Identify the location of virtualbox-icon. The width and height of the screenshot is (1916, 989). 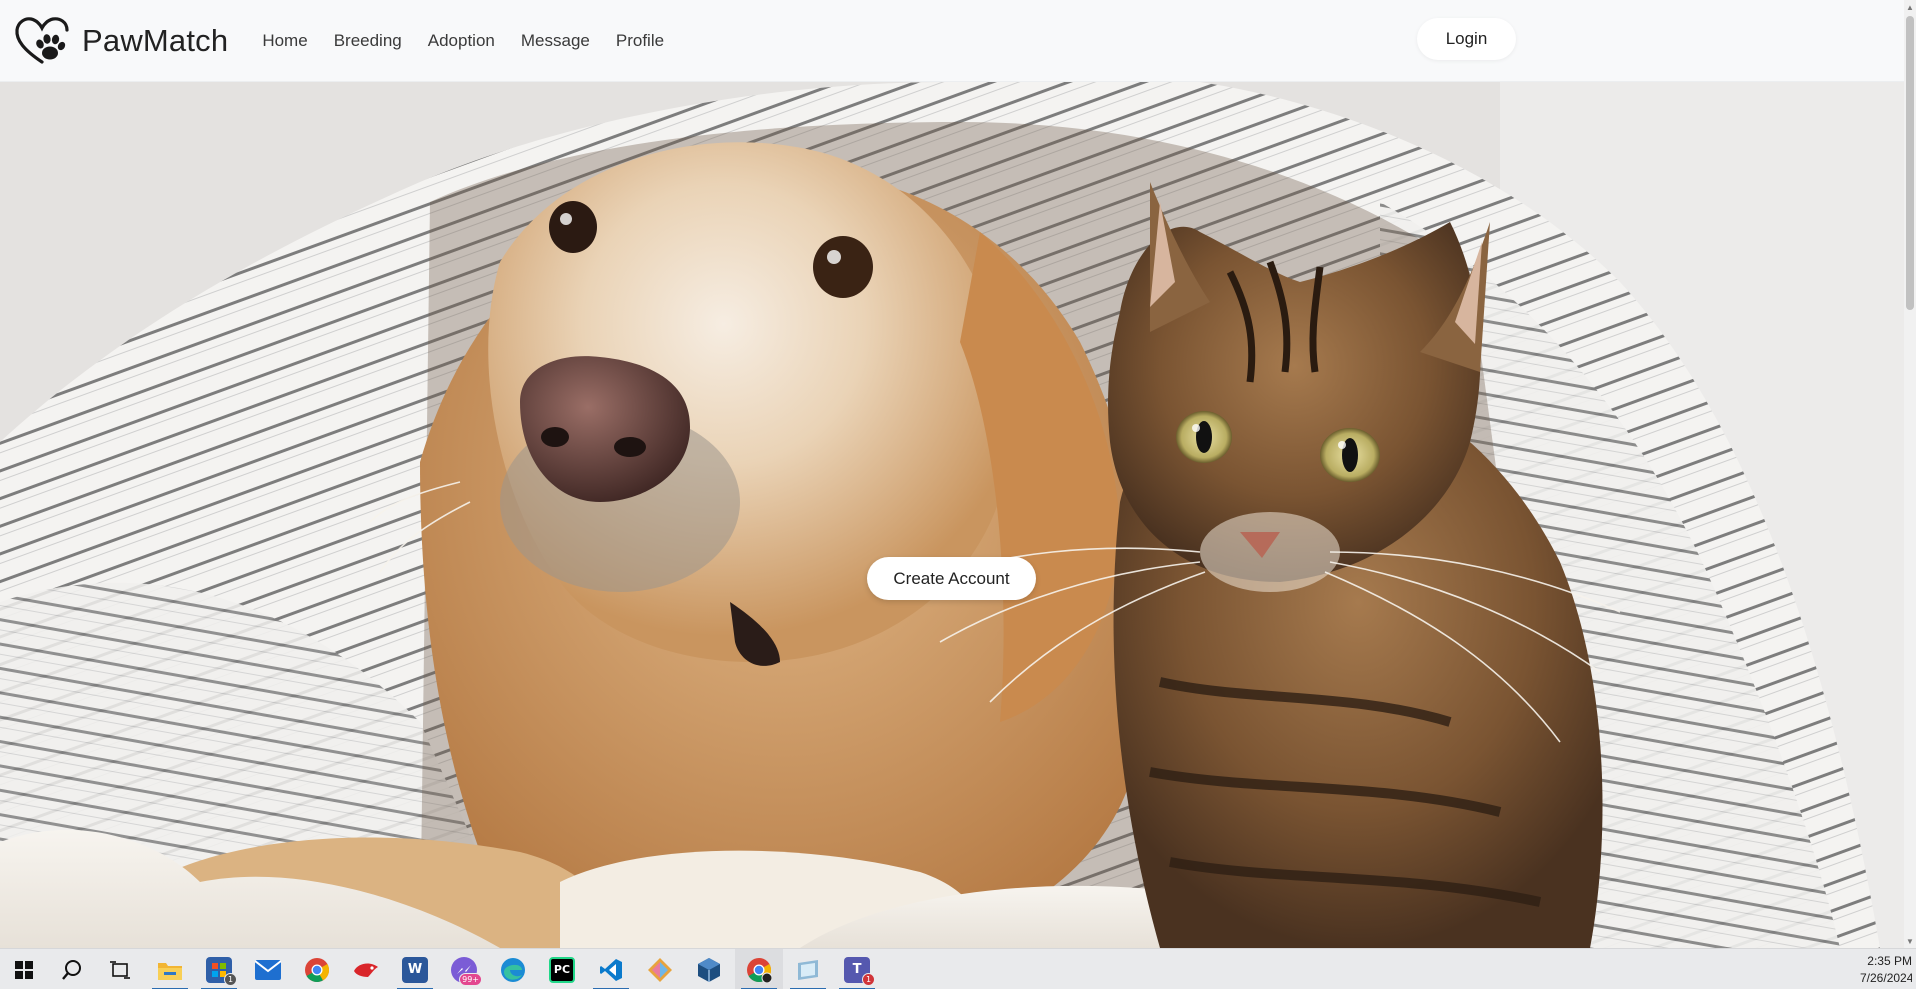
(709, 969).